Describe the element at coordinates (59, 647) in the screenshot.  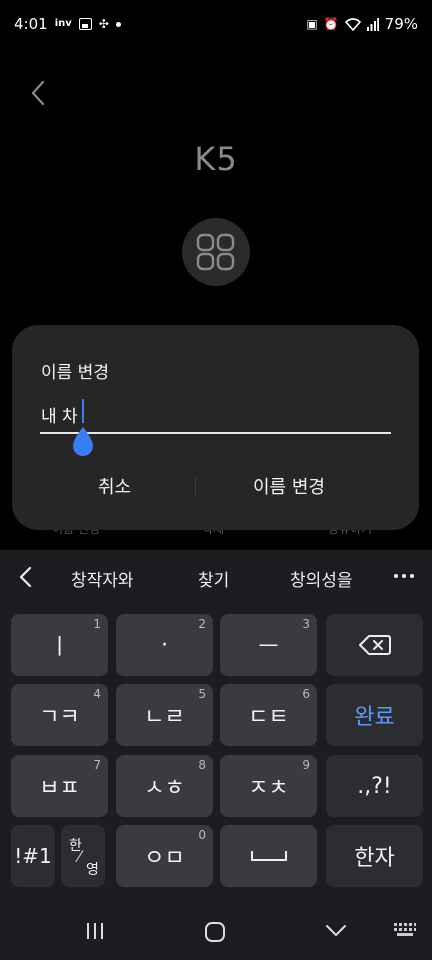
I see `key-label: ㅣ` at that location.